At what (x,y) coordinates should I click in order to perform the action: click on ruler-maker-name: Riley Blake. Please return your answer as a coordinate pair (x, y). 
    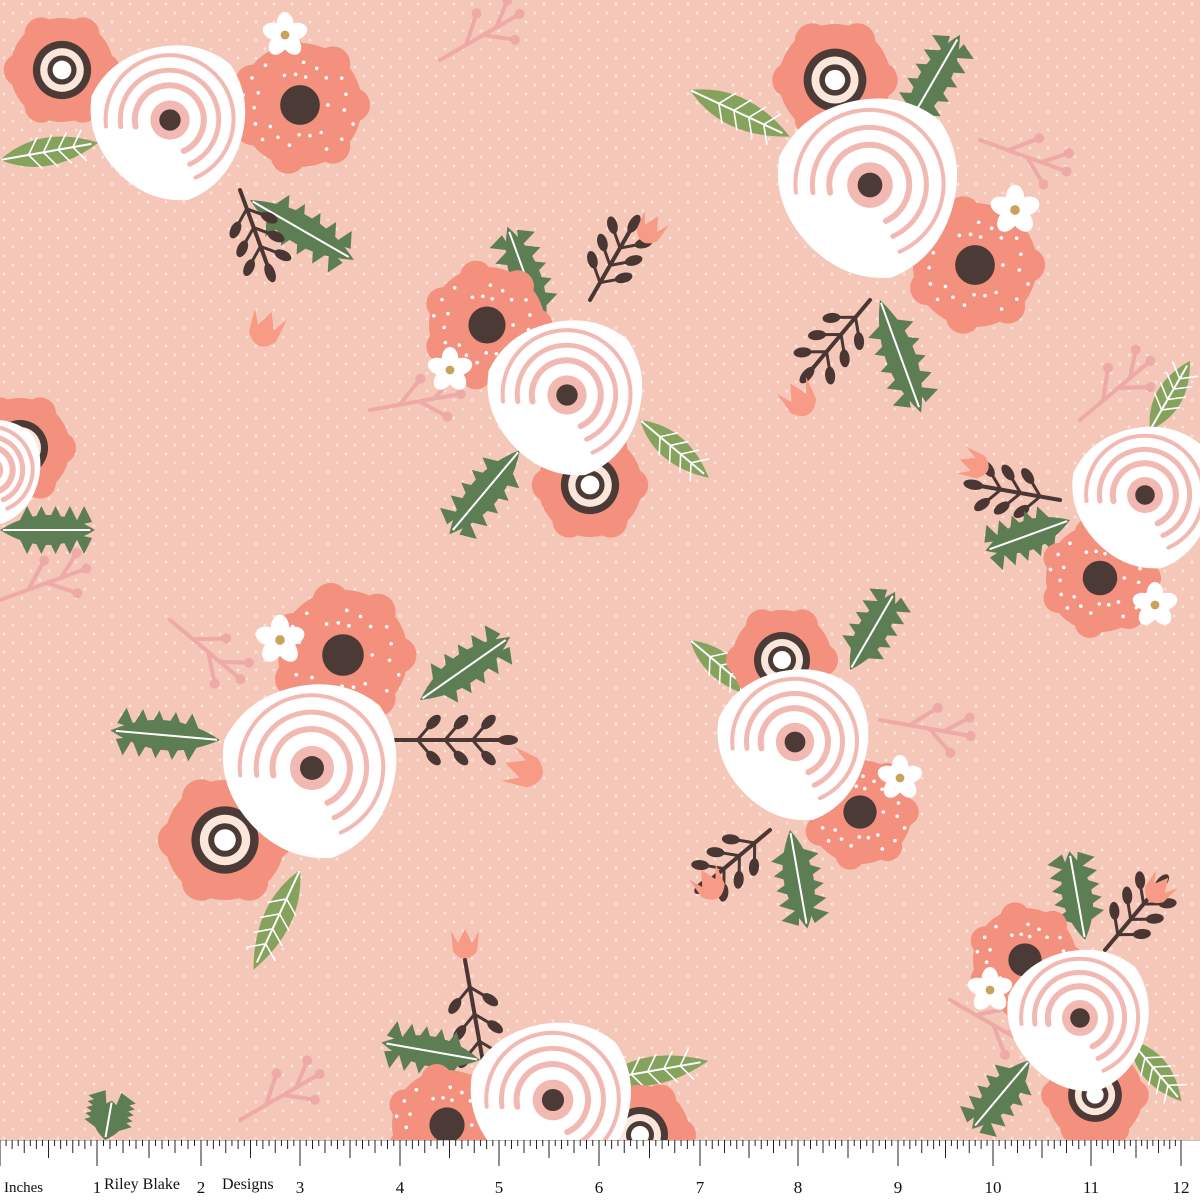
    Looking at the image, I should click on (142, 1184).